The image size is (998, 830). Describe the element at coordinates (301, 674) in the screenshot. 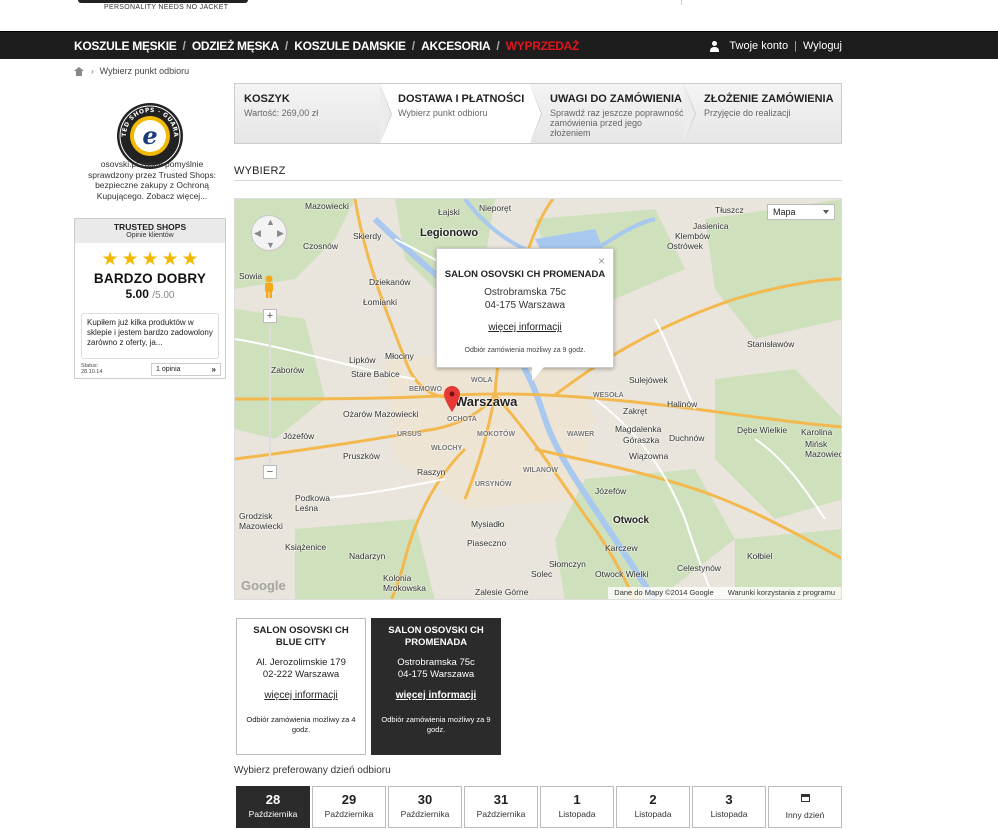

I see `store-city: 02-222 Warszawa` at that location.